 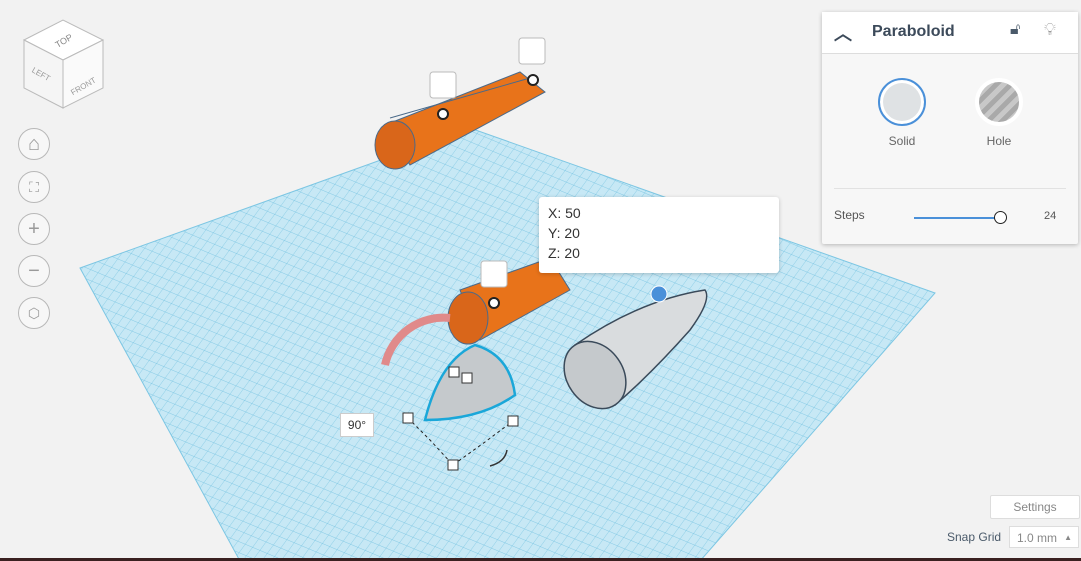 I want to click on zoom-out-button: −, so click(x=34, y=271).